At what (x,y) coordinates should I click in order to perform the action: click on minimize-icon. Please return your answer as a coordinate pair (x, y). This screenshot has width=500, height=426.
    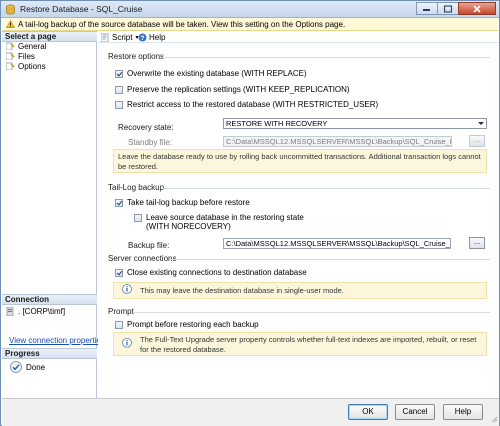
    Looking at the image, I should click on (426, 9).